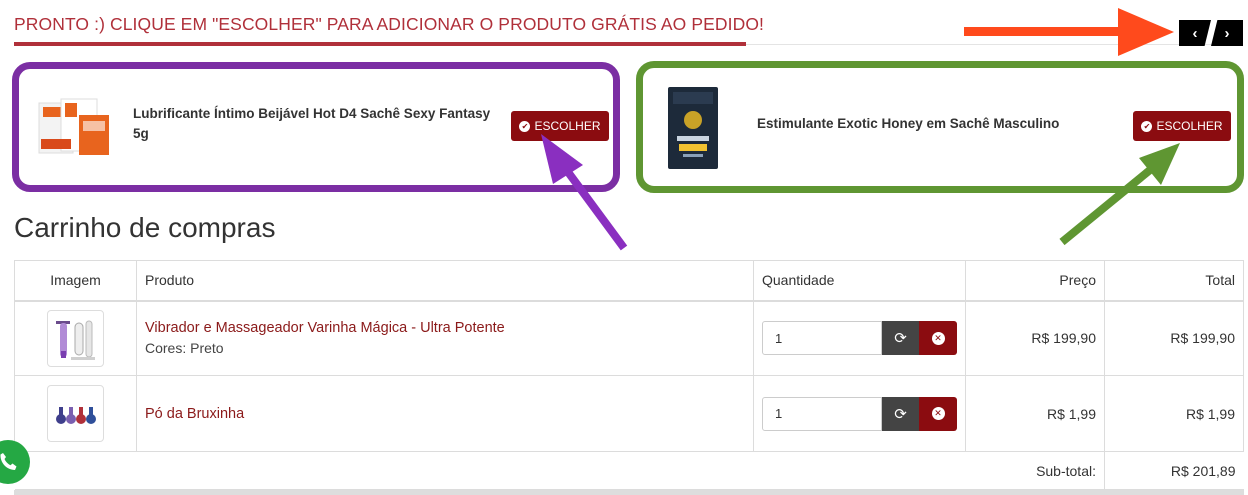  I want to click on chevron-right-icon: ›, so click(1227, 33).